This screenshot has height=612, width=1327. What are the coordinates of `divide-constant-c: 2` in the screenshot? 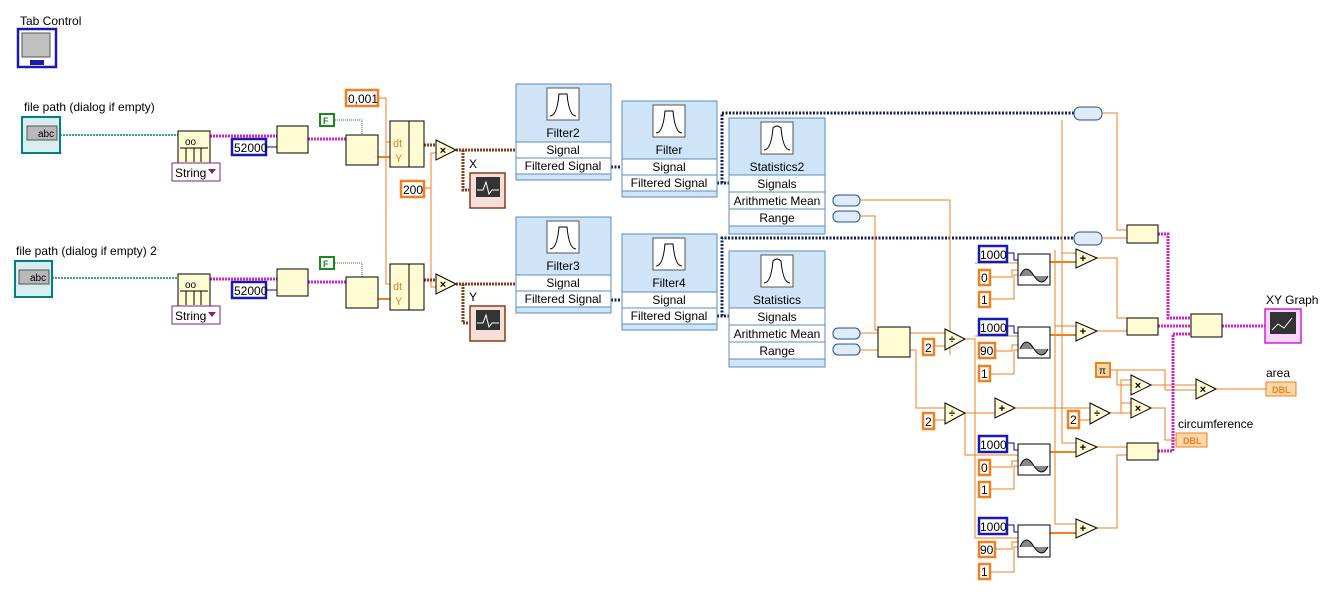 It's located at (1073, 419).